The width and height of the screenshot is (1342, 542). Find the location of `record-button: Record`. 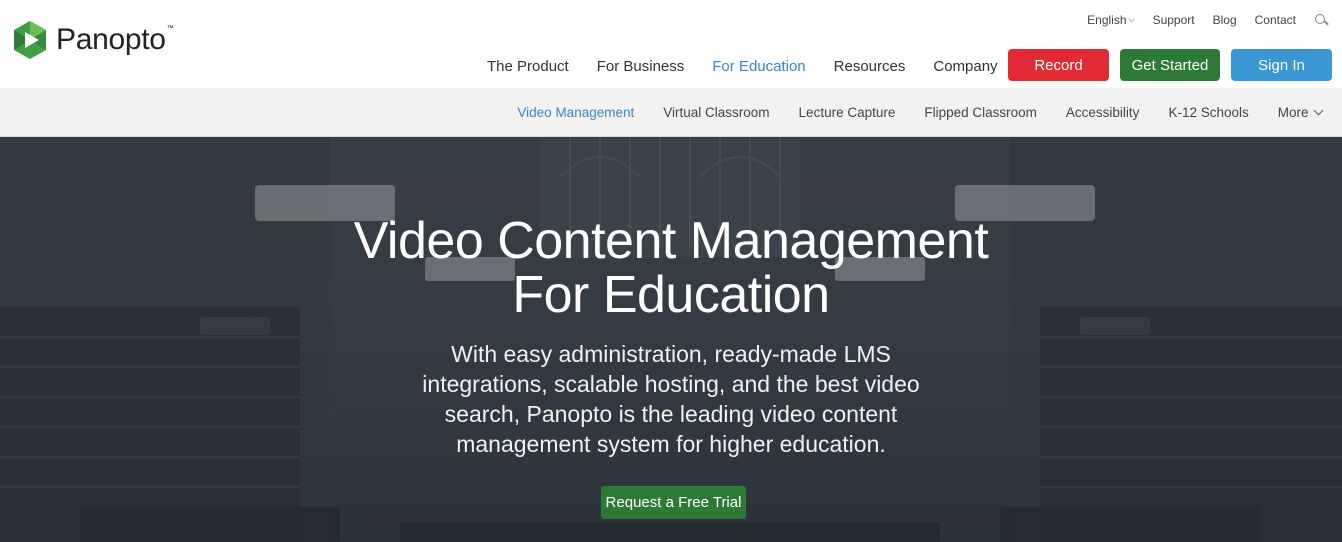

record-button: Record is located at coordinates (1058, 65).